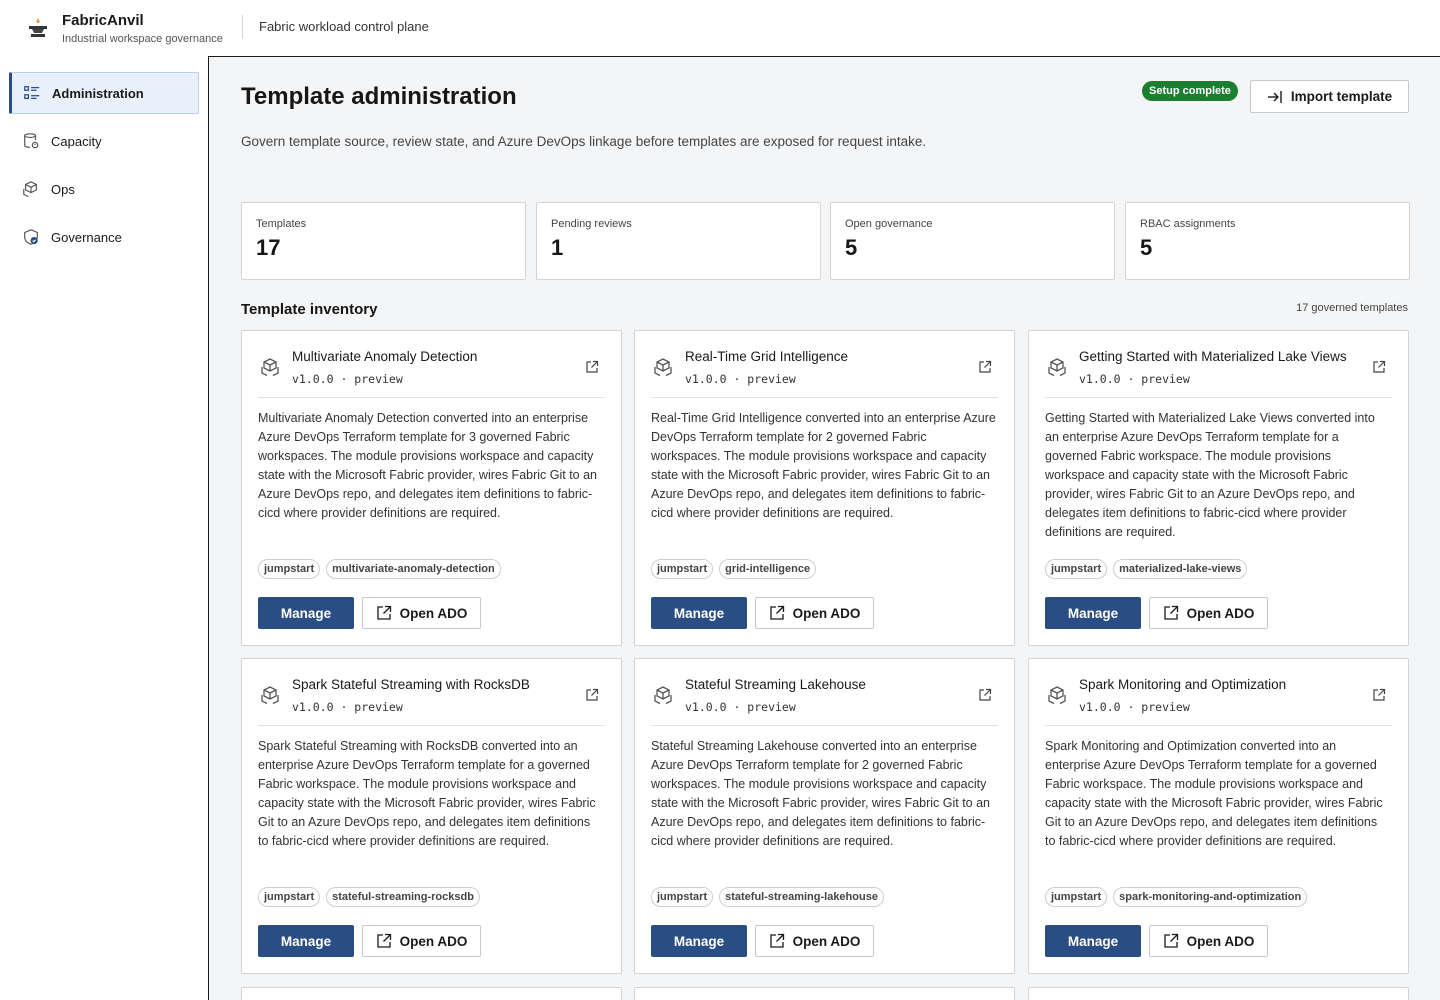 This screenshot has width=1440, height=1000. Describe the element at coordinates (379, 569) in the screenshot. I see `card-tags: jumpstart multivariate-anomaly-detection` at that location.